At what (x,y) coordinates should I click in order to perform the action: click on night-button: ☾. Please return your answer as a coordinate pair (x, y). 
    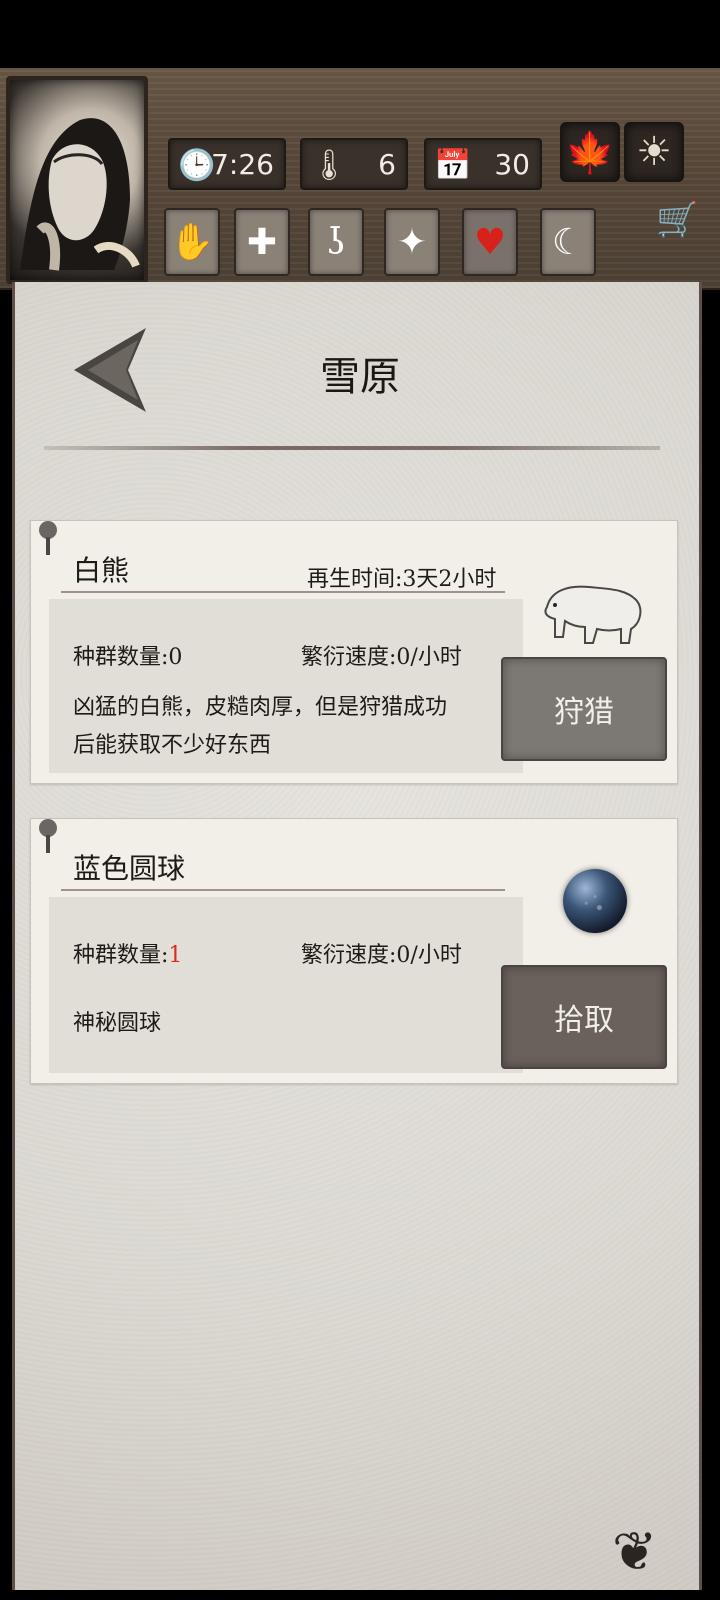
    Looking at the image, I should click on (568, 242).